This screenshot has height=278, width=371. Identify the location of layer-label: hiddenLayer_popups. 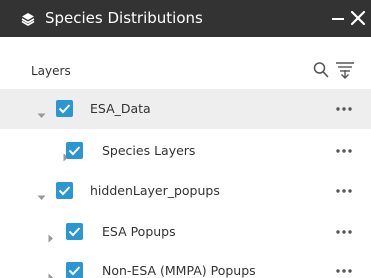
(155, 190).